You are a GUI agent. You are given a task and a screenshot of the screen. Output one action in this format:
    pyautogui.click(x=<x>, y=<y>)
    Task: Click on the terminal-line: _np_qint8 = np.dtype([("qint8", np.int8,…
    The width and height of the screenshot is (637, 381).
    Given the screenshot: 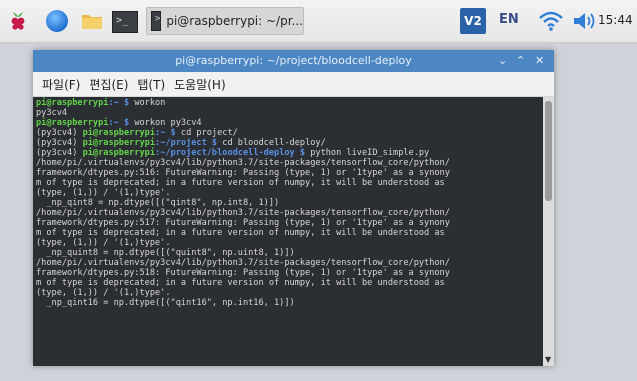 What is the action you would take?
    pyautogui.click(x=158, y=203)
    